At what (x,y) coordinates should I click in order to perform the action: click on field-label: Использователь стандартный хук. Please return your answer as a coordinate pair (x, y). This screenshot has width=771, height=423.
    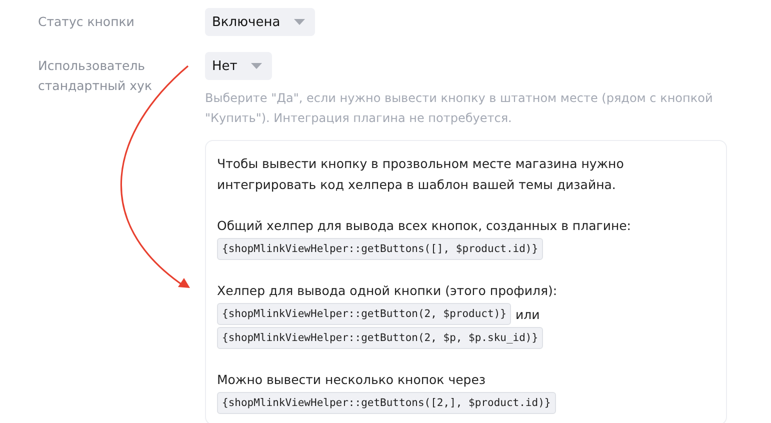
    Looking at the image, I should click on (95, 76).